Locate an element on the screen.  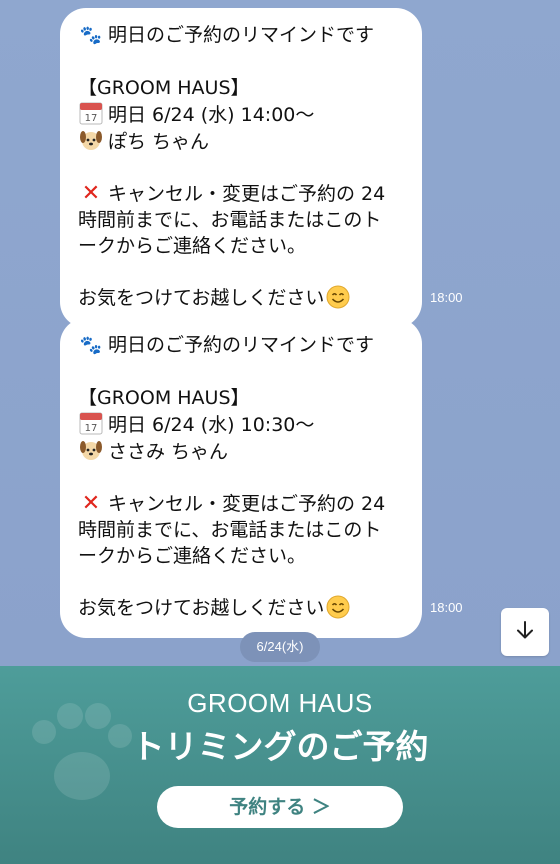
banner-subtitle: トリミングのご予約 is located at coordinates (280, 746).